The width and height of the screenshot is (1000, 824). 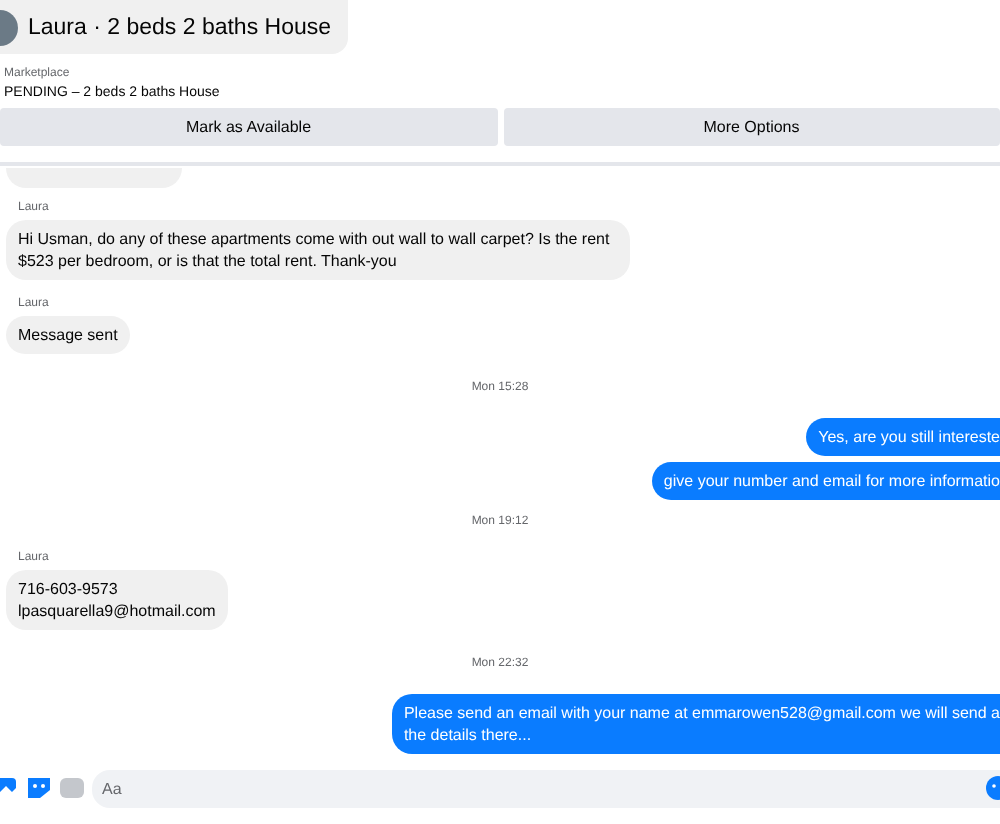 I want to click on emoji-icon, so click(x=990, y=787).